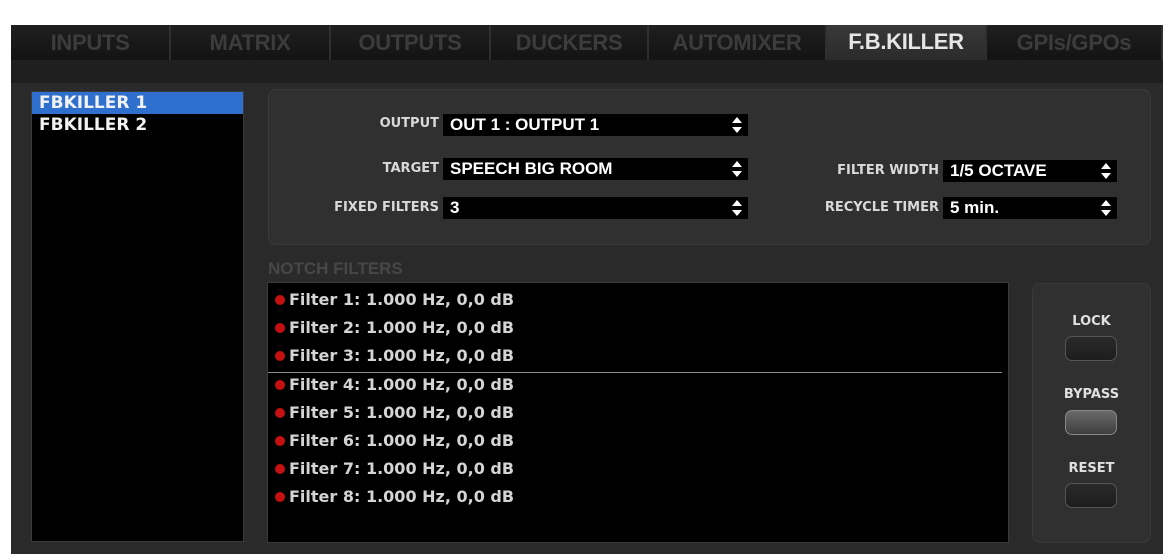 The width and height of the screenshot is (1163, 554). I want to click on tab-inputs: INPUTS, so click(91, 42).